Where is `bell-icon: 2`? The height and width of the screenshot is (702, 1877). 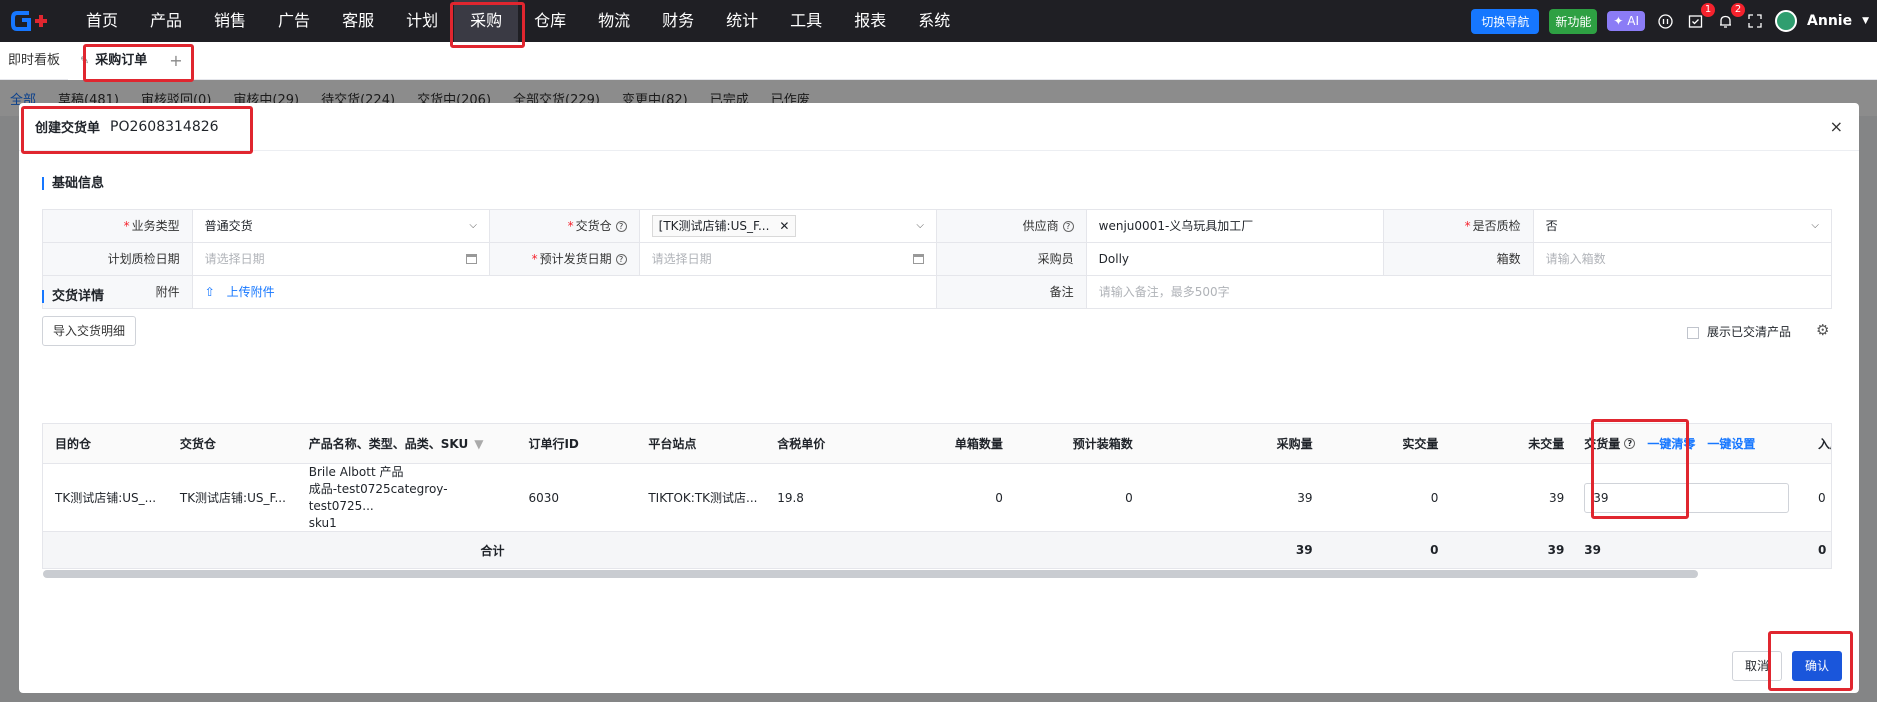 bell-icon: 2 is located at coordinates (1730, 17).